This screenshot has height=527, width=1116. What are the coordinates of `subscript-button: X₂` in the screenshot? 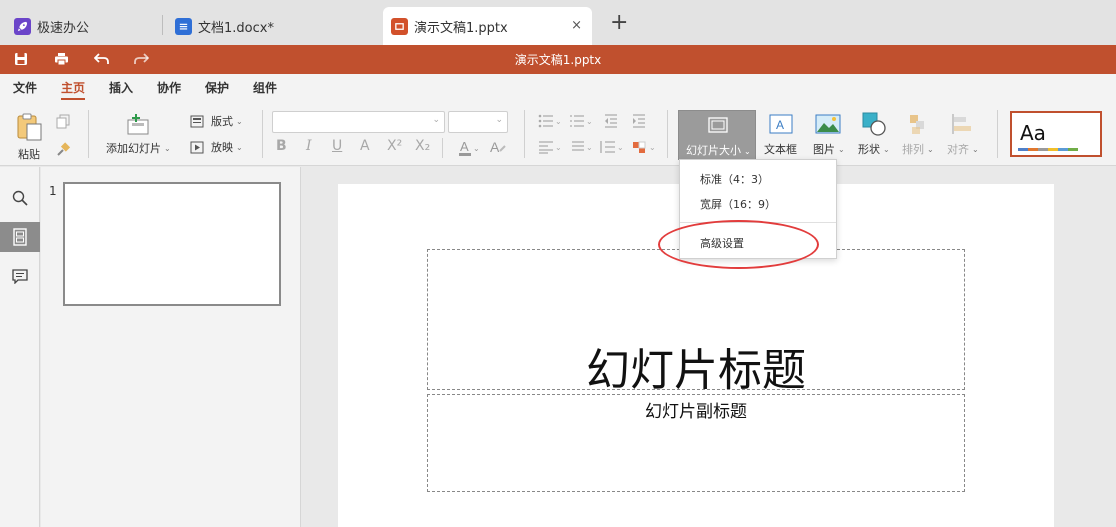 It's located at (422, 146).